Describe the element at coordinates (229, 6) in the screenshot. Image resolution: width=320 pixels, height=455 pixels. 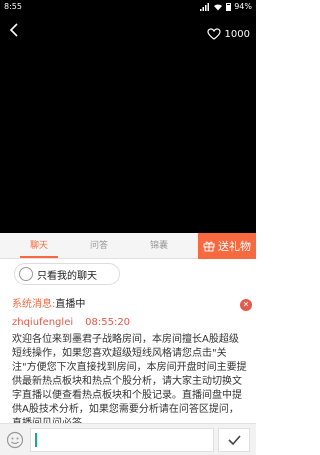
I see `battery-icon` at that location.